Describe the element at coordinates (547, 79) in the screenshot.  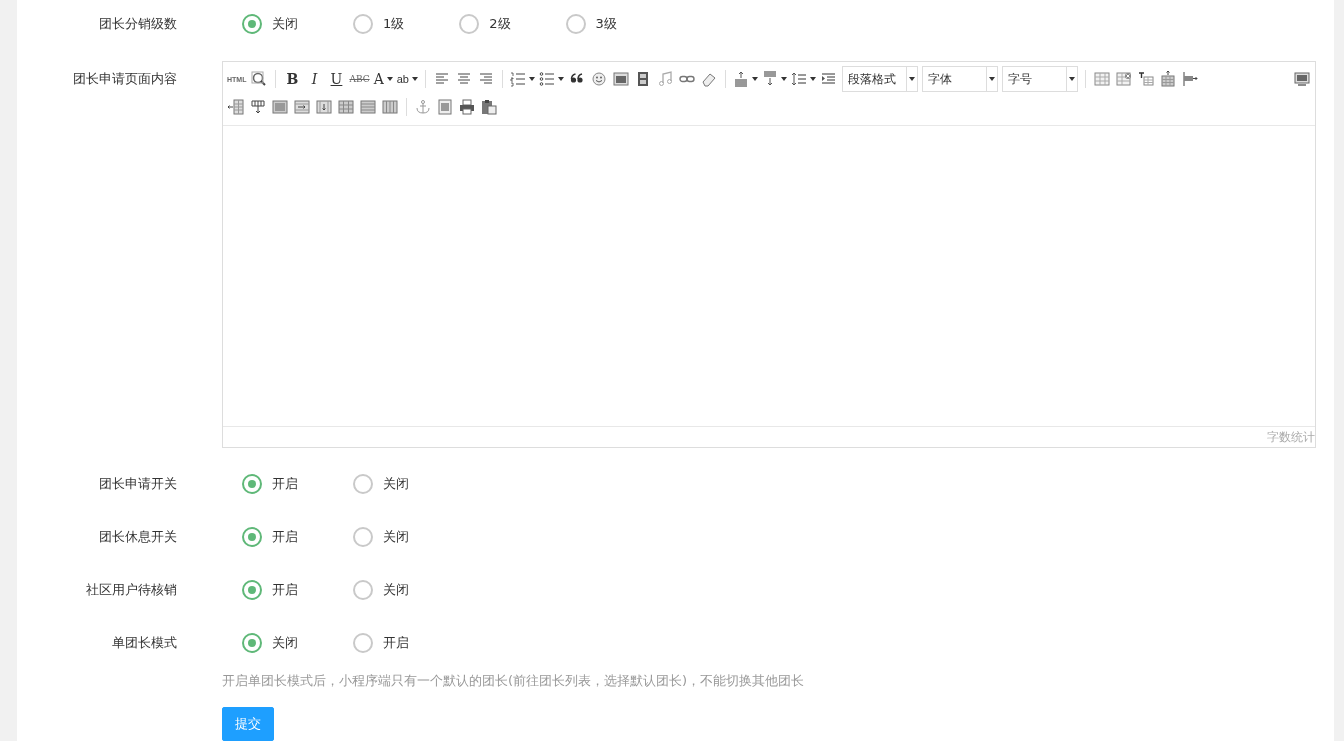
I see `bullet-list-icon` at that location.